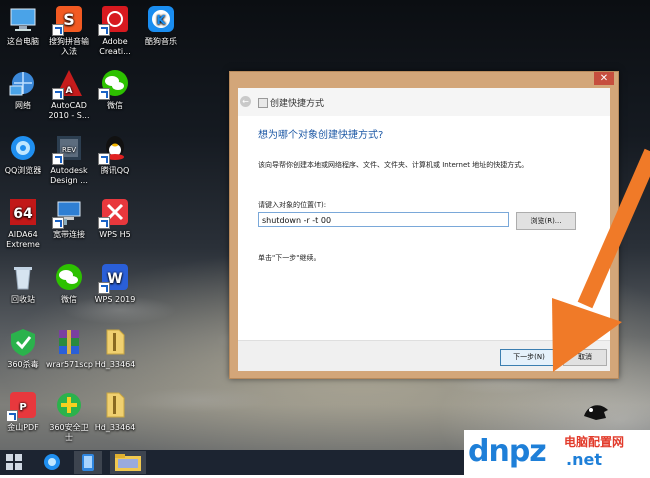 This screenshot has height=478, width=650. Describe the element at coordinates (69, 432) in the screenshot. I see `desktop-icon-label: 360安全卫士` at that location.